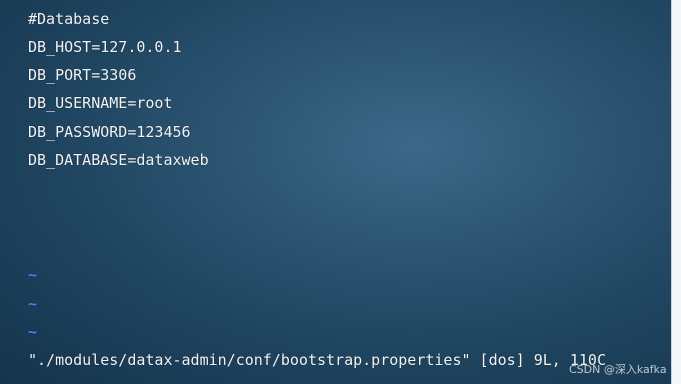 This screenshot has height=384, width=681. I want to click on file-line-1: #Database, so click(69, 19).